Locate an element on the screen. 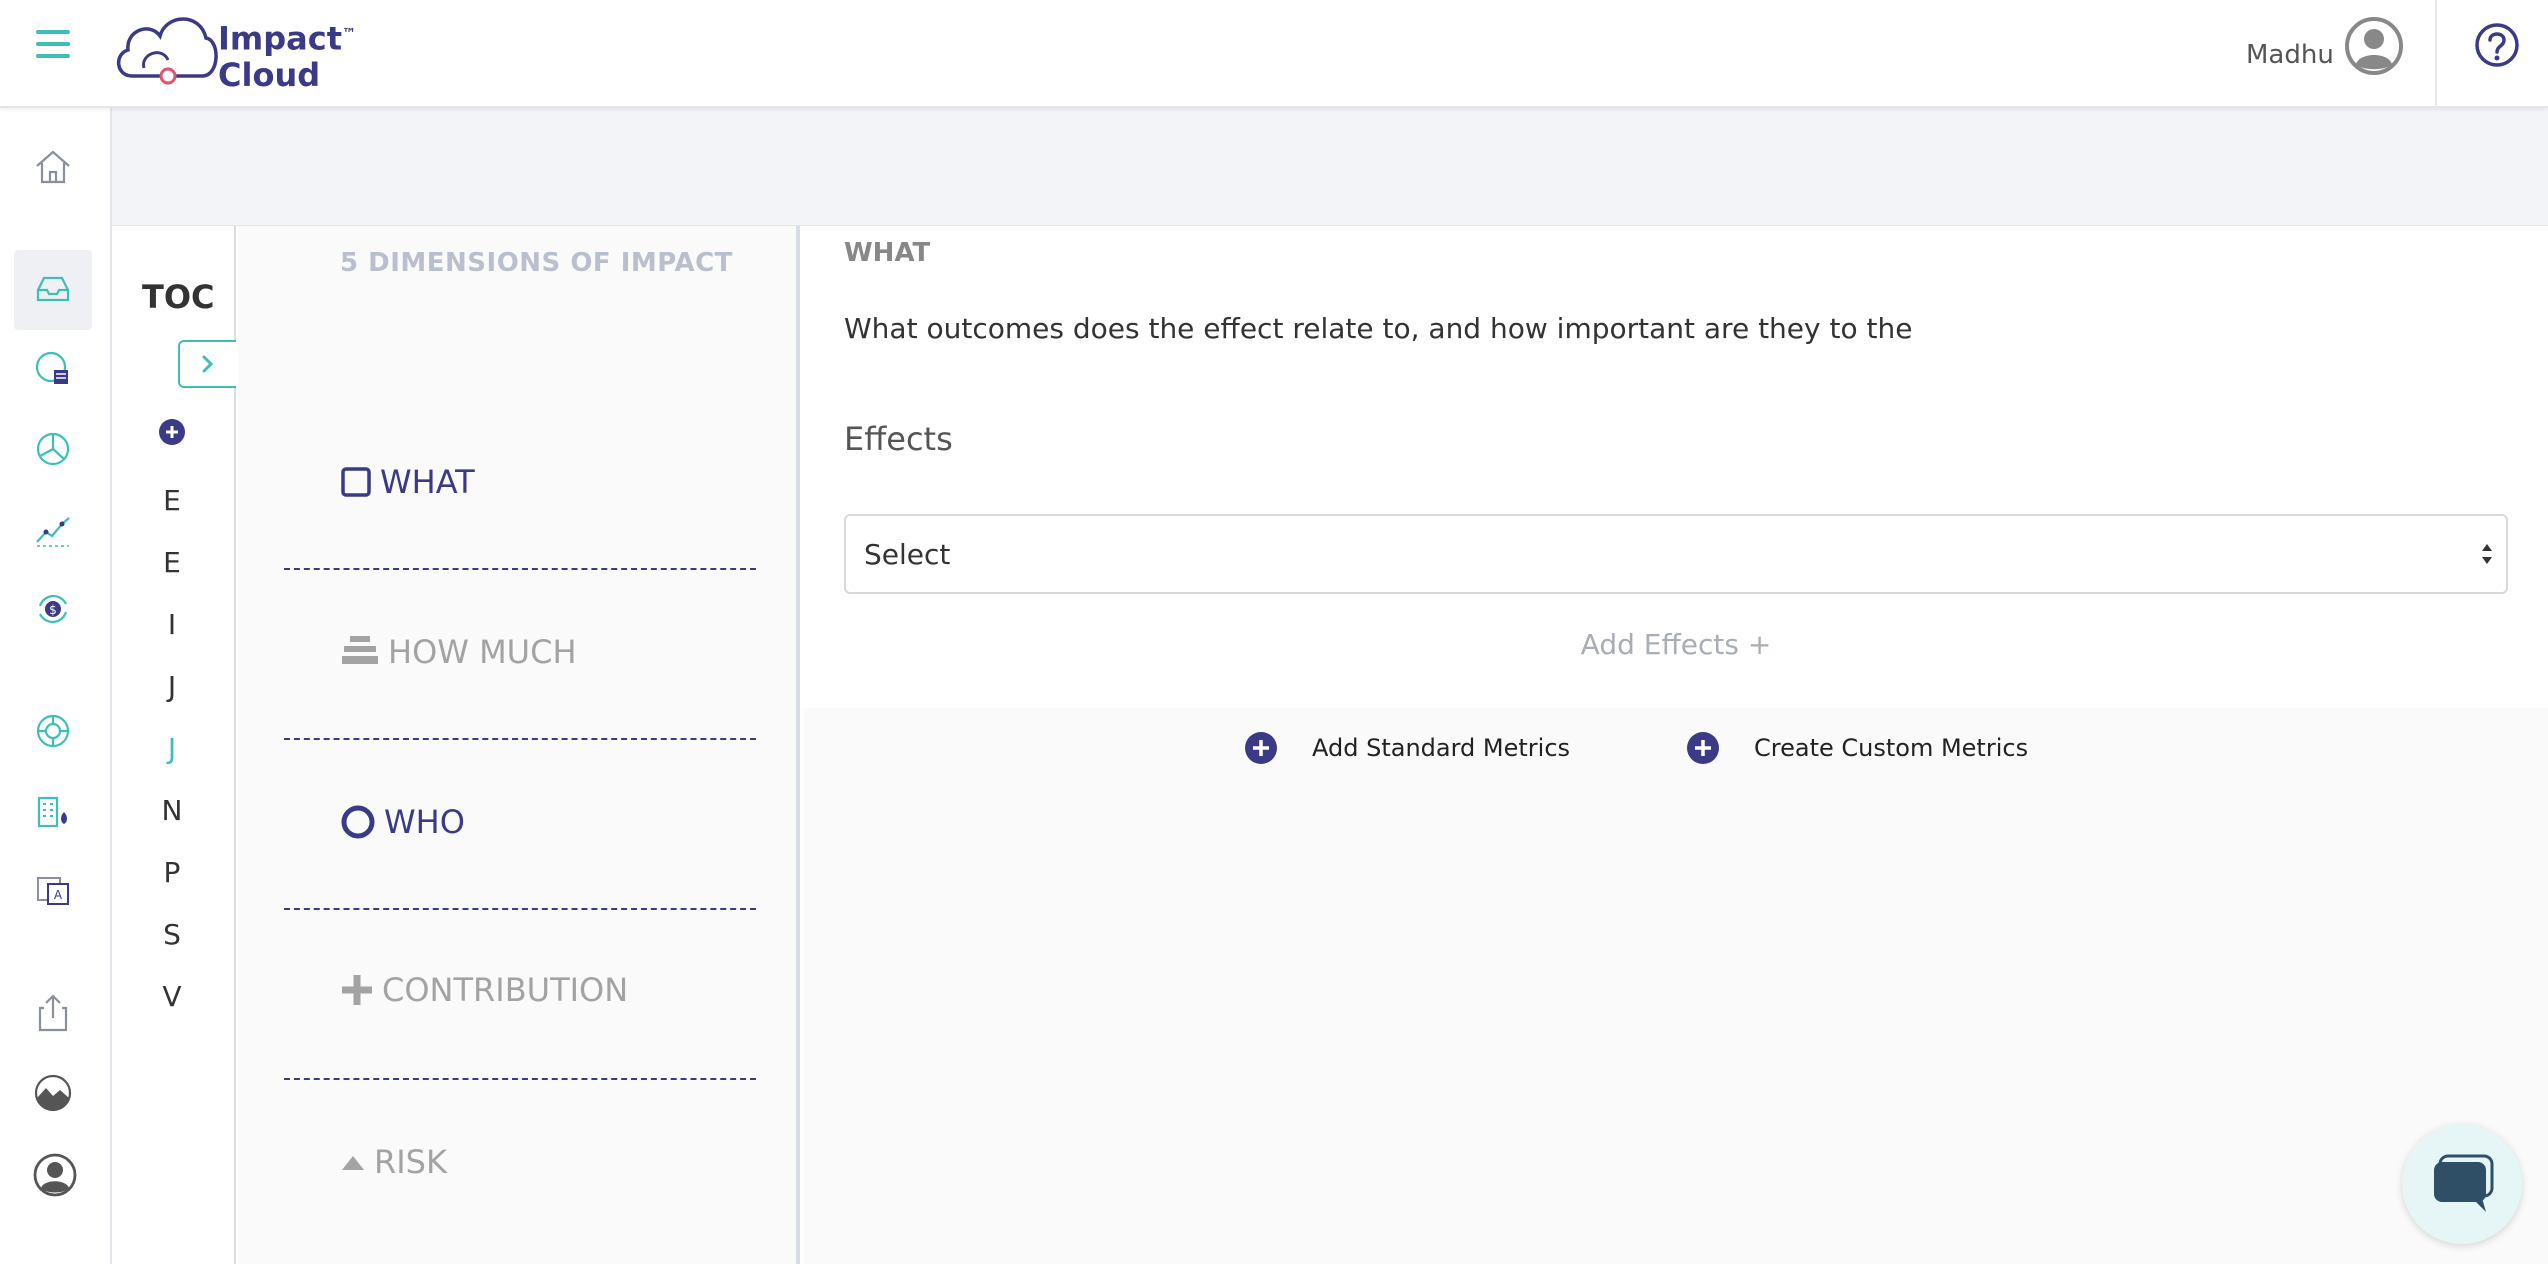 The image size is (2548, 1264). header-divider is located at coordinates (2436, 54).